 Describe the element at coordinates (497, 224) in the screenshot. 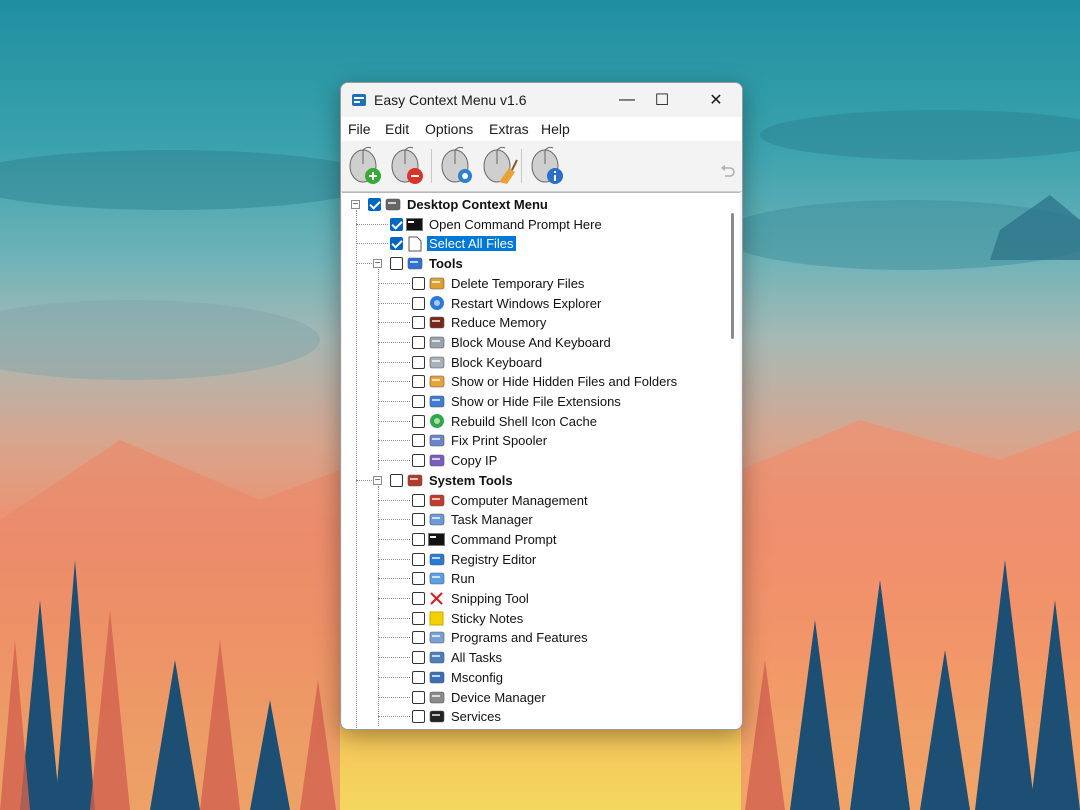

I see `tree-item: Open Command Prompt Here` at that location.